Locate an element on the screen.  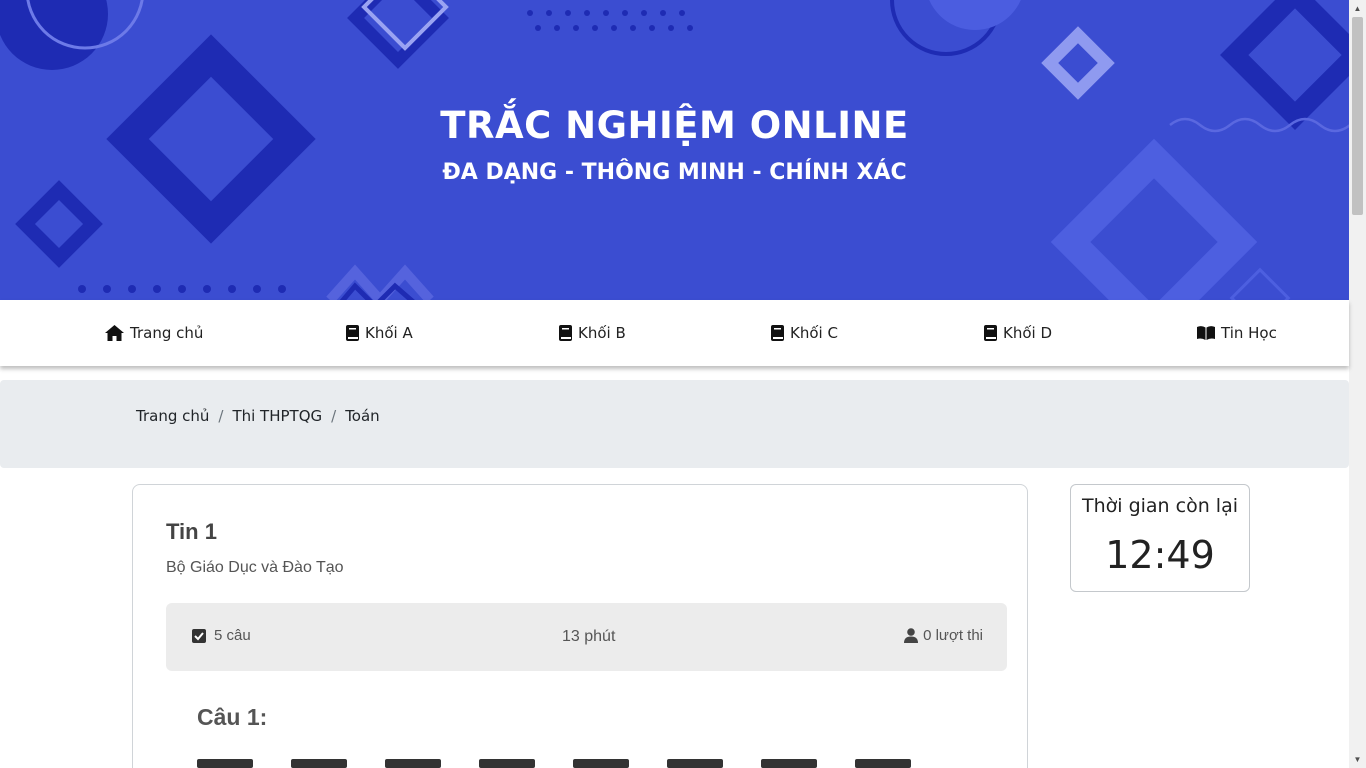
nav-item-label: Tin Học is located at coordinates (1249, 333).